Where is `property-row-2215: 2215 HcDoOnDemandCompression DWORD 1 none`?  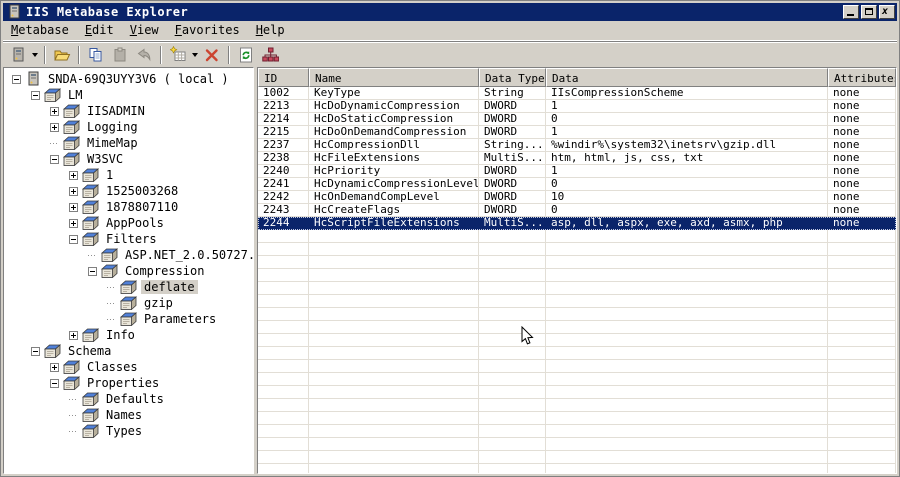
property-row-2215: 2215 HcDoOnDemandCompression DWORD 1 none is located at coordinates (577, 132).